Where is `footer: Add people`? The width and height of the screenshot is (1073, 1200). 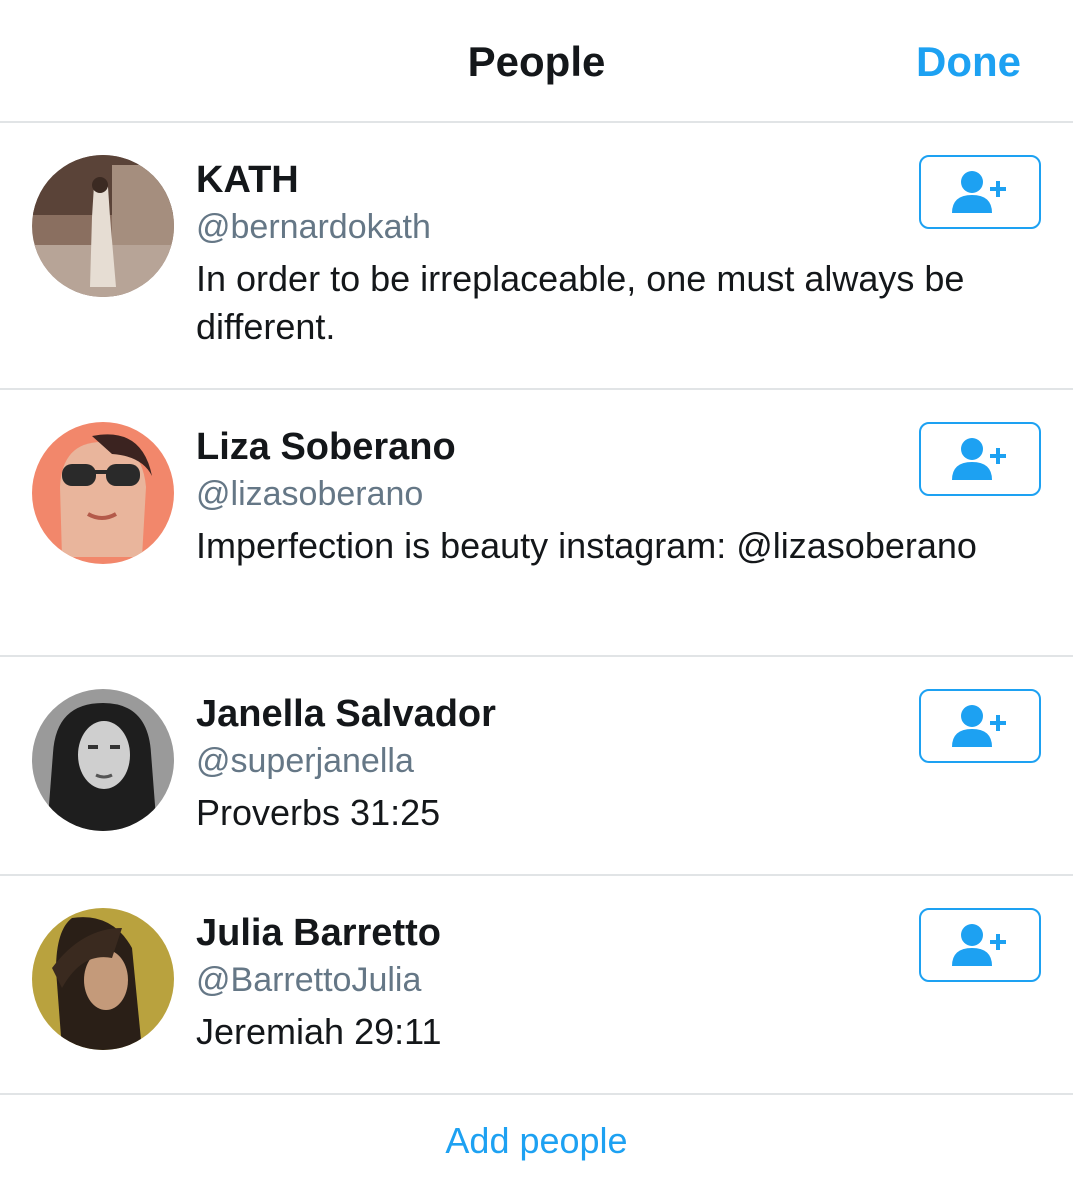 footer: Add people is located at coordinates (536, 1141).